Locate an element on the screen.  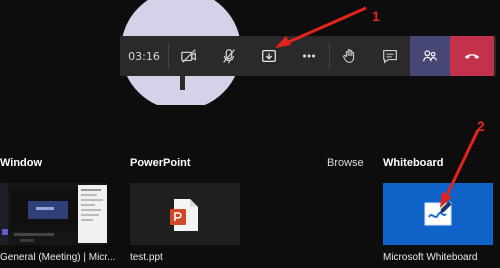
whiteboard-app-icon is located at coordinates (438, 213).